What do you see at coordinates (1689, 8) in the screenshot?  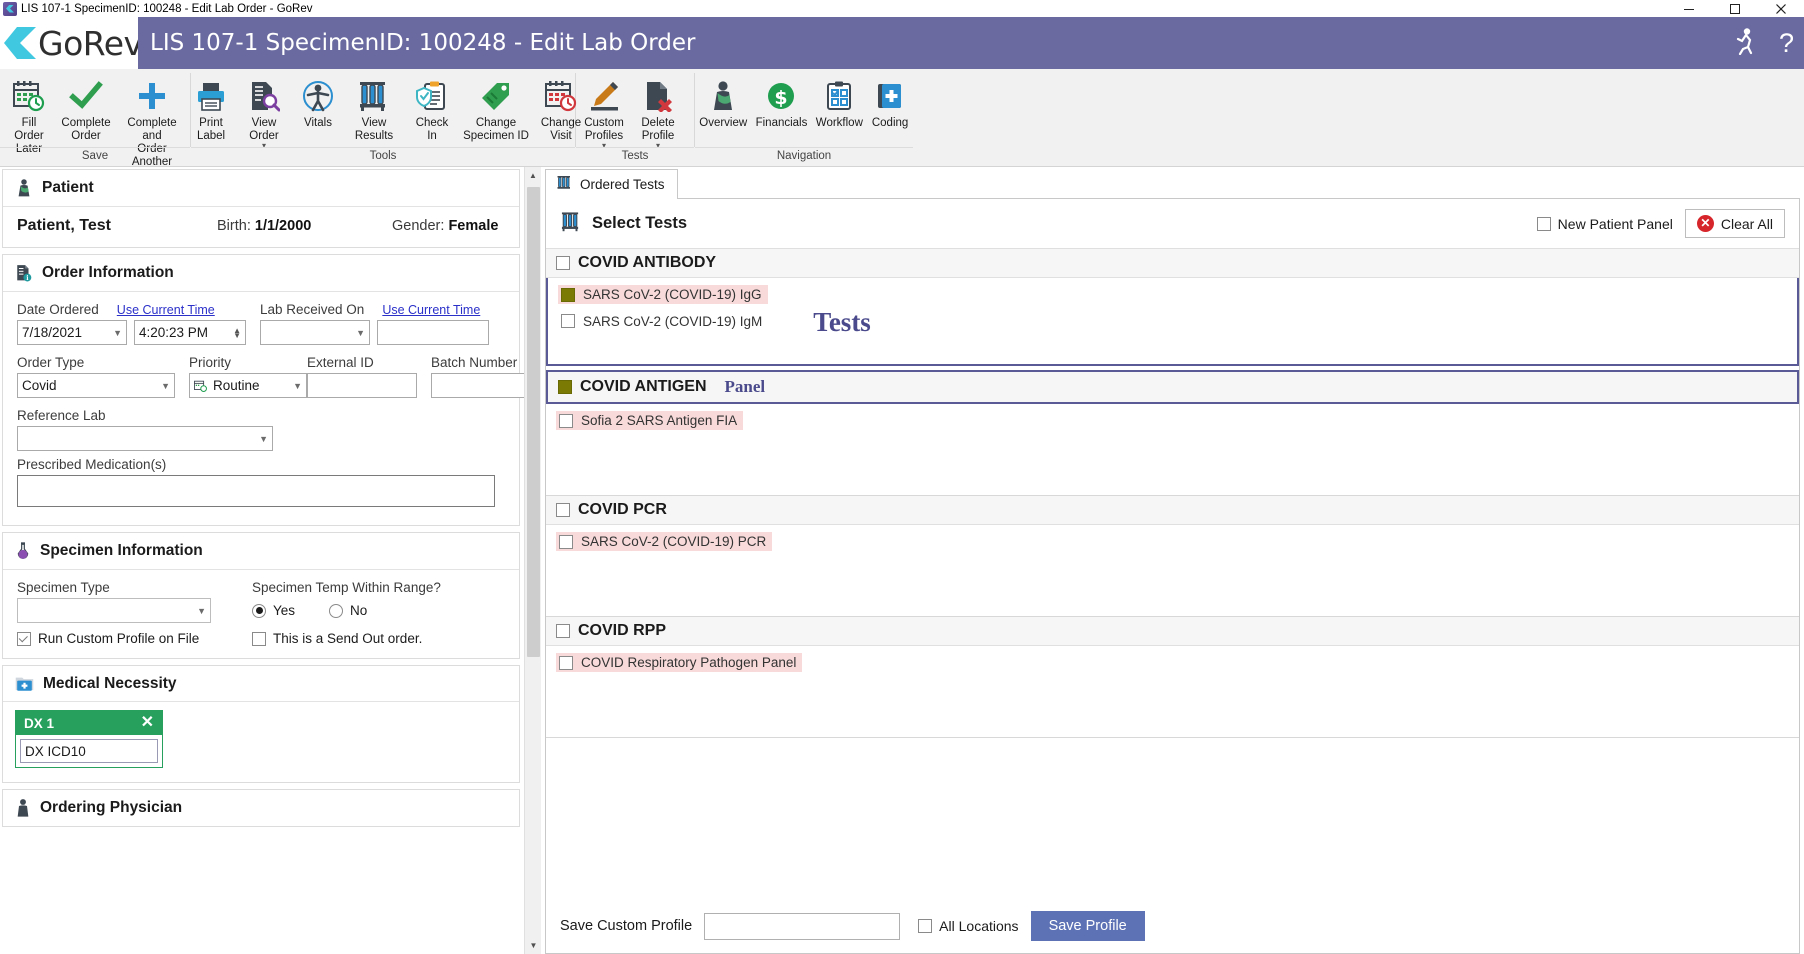 I see `minimize-button` at bounding box center [1689, 8].